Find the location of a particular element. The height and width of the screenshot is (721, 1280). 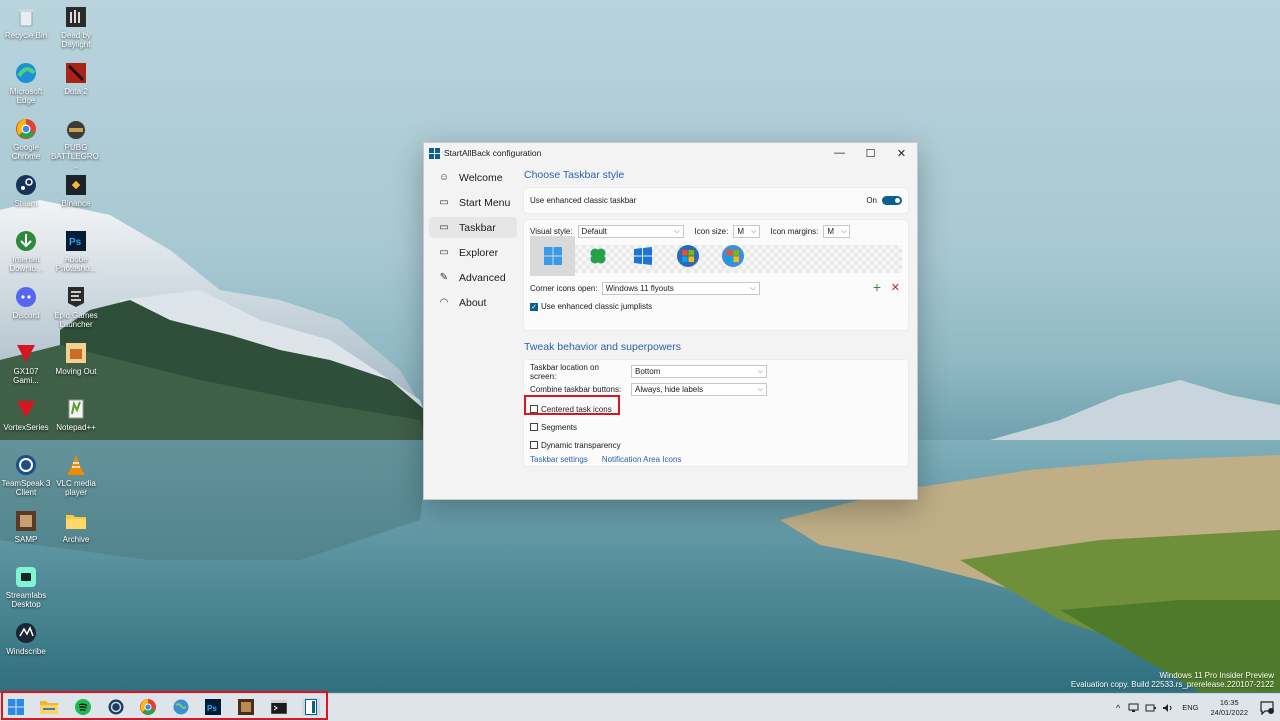

combine-buttons-select: Always, hide labels ⌵ is located at coordinates (699, 389).